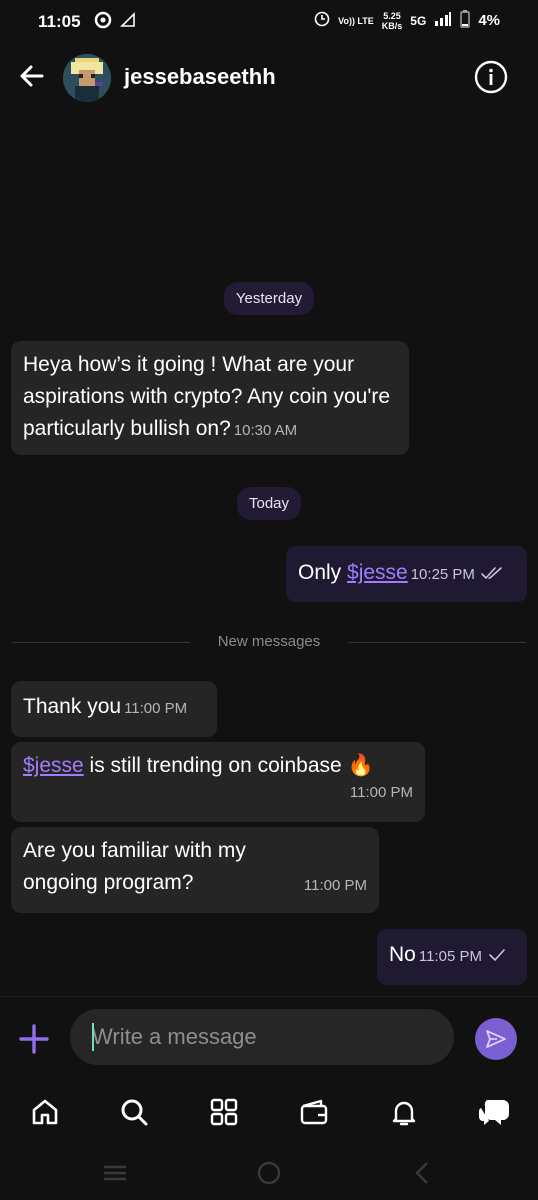  I want to click on send-button, so click(496, 1039).